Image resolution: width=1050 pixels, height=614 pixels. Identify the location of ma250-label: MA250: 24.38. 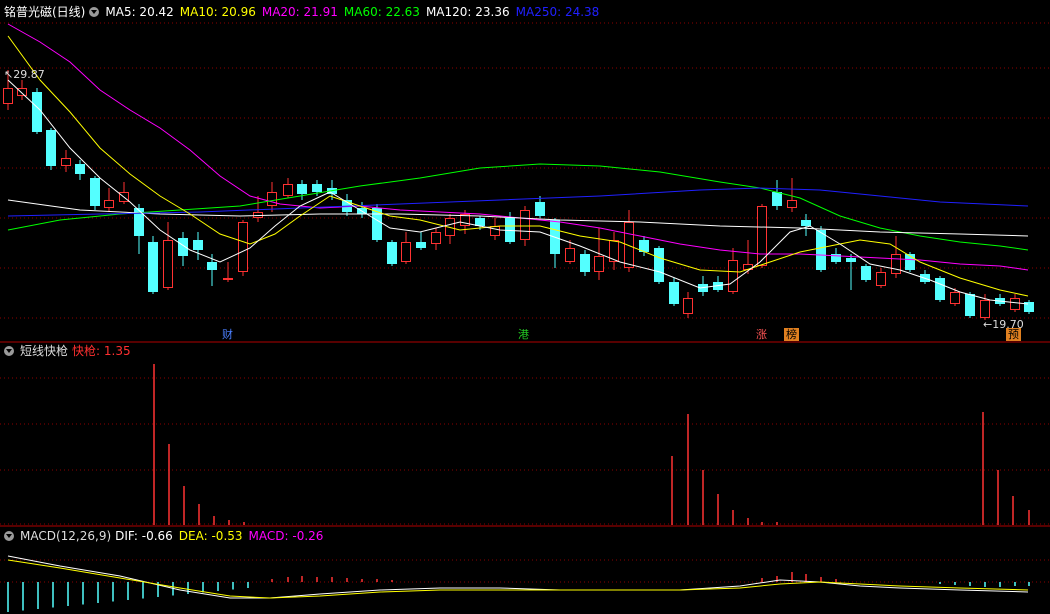
(557, 12).